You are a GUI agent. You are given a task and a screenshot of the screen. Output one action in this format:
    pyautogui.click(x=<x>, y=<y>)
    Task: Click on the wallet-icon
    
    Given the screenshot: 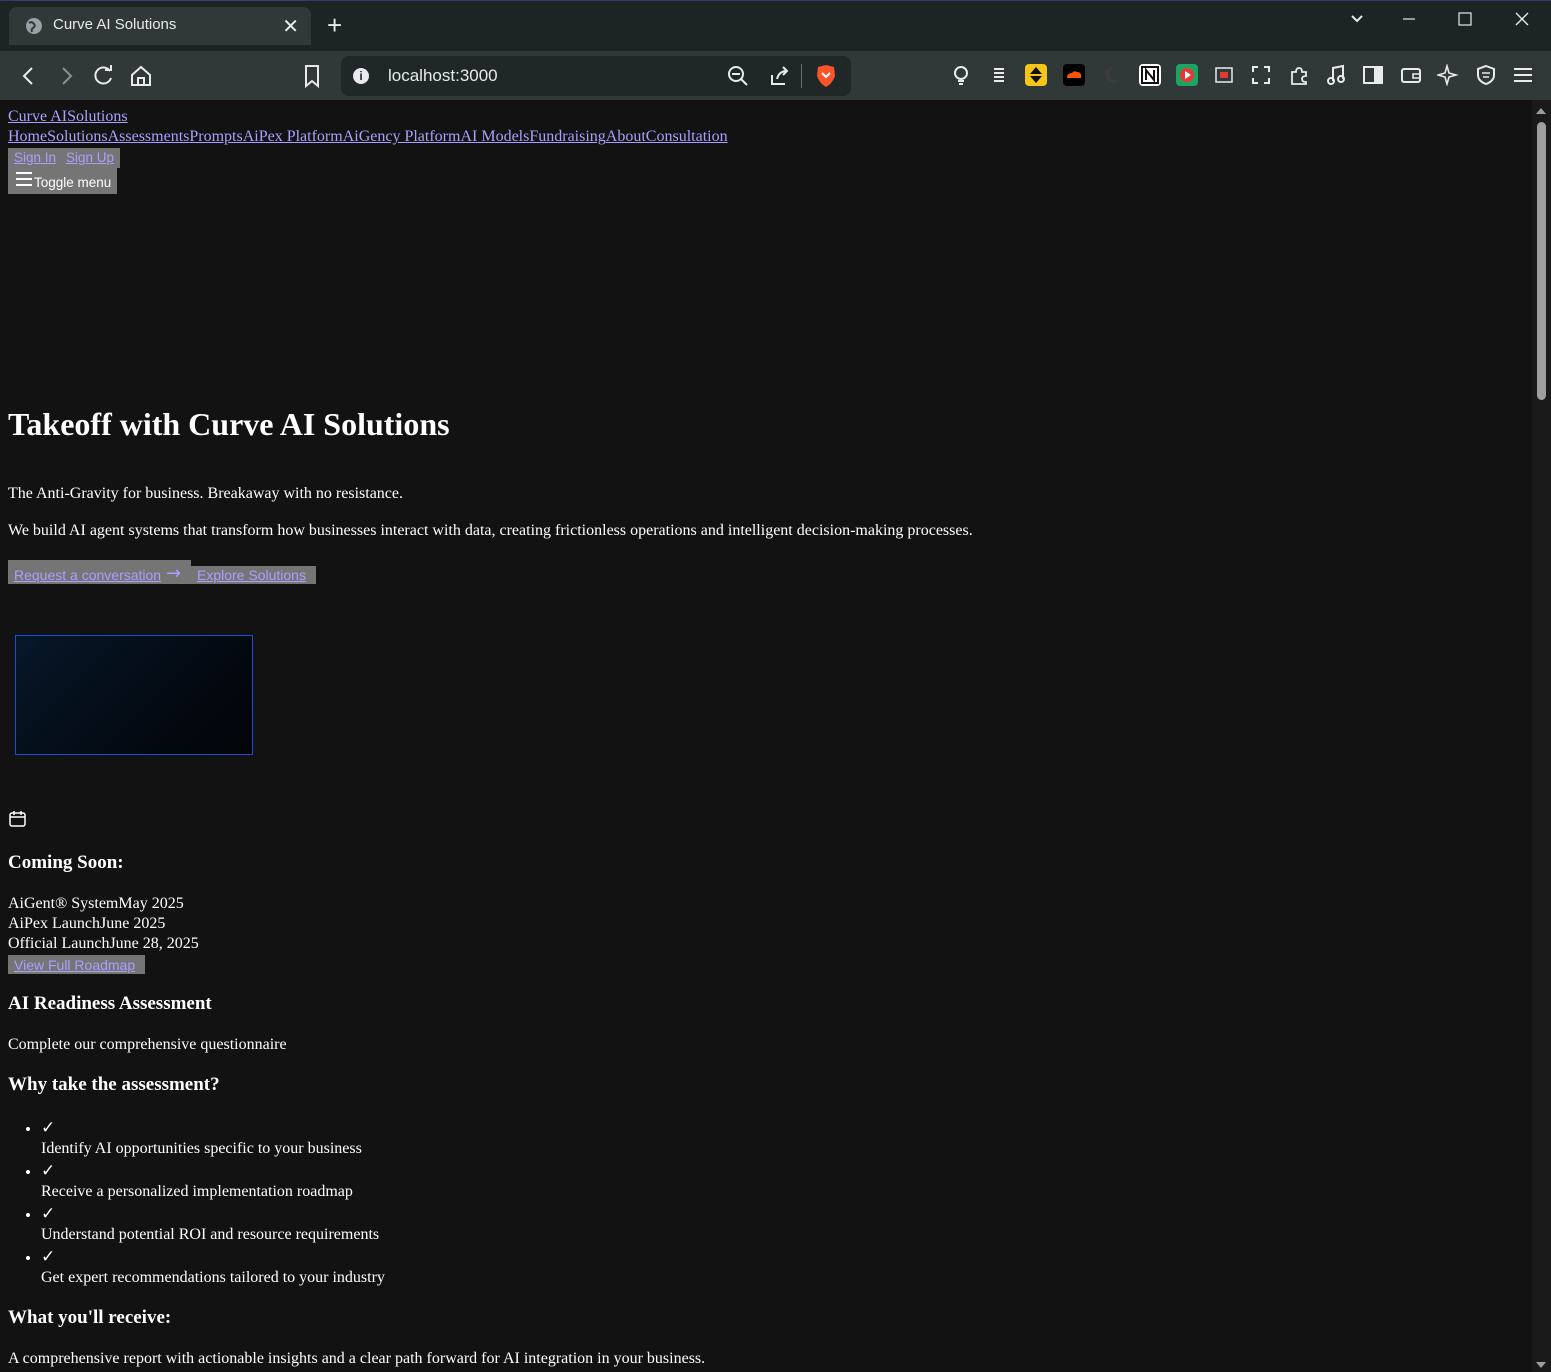 What is the action you would take?
    pyautogui.click(x=1411, y=75)
    